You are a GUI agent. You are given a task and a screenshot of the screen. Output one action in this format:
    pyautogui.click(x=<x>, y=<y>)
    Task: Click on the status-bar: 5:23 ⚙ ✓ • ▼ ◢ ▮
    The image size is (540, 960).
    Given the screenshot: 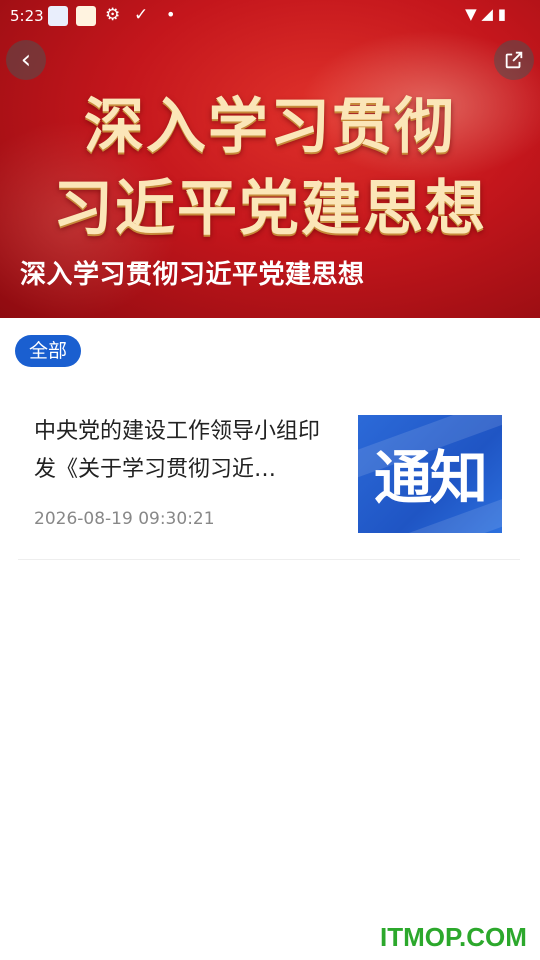 What is the action you would take?
    pyautogui.click(x=270, y=16)
    